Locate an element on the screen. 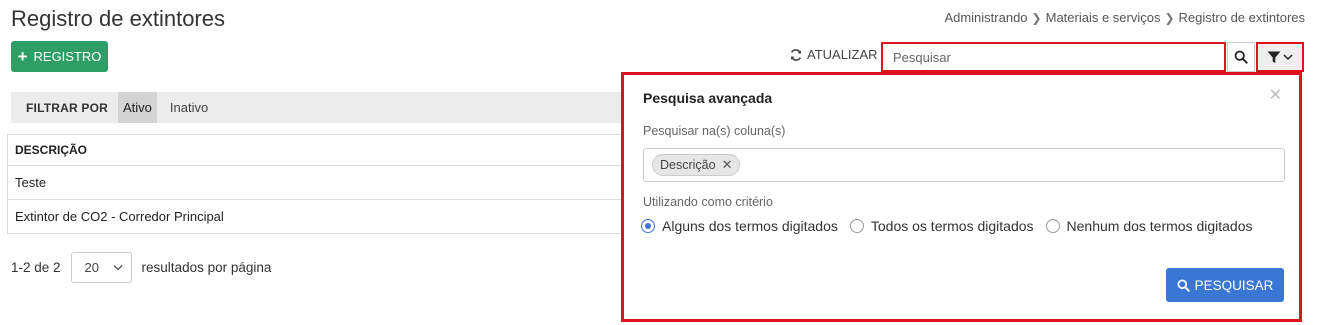 Image resolution: width=1317 pixels, height=325 pixels. per-page-label: resultados por página is located at coordinates (206, 267).